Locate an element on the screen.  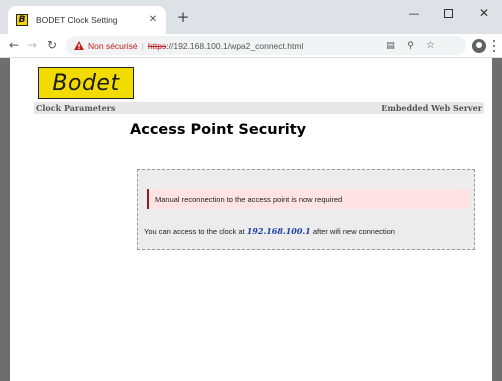
plus-icon: + is located at coordinates (183, 17).